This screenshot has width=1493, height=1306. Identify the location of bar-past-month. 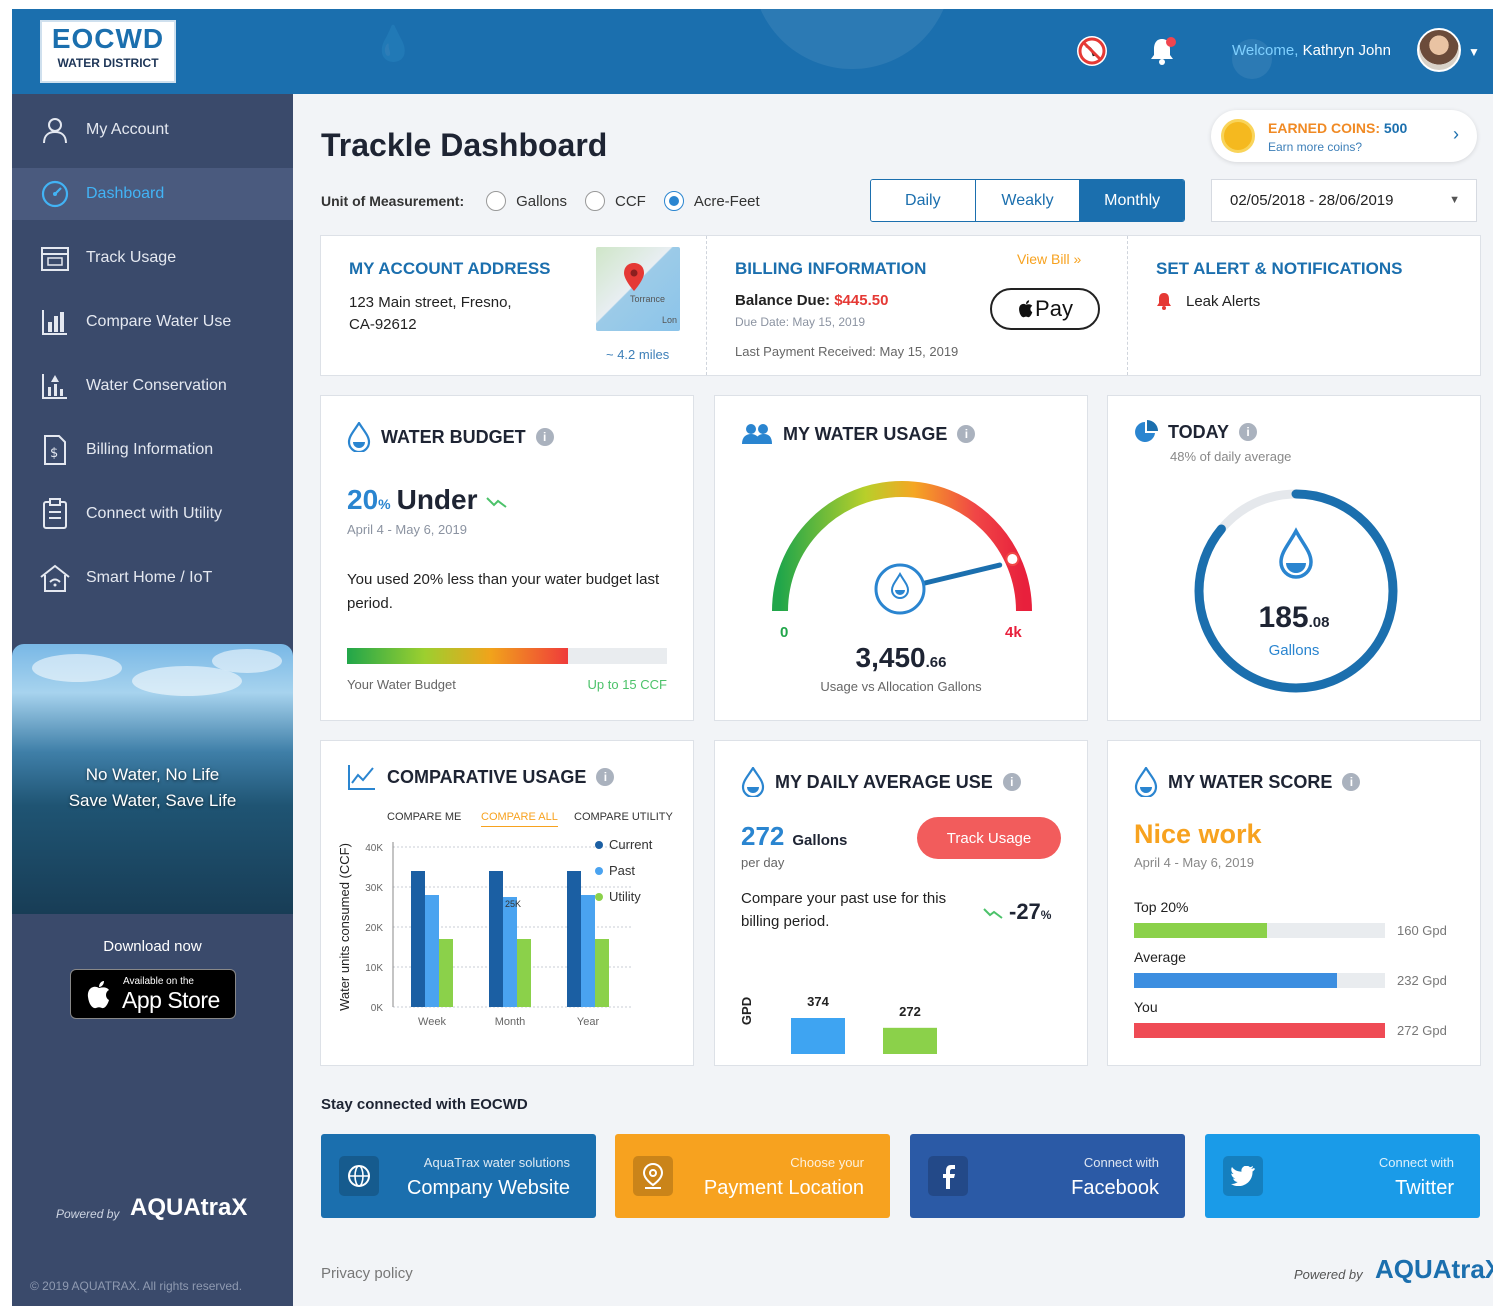
(510, 952).